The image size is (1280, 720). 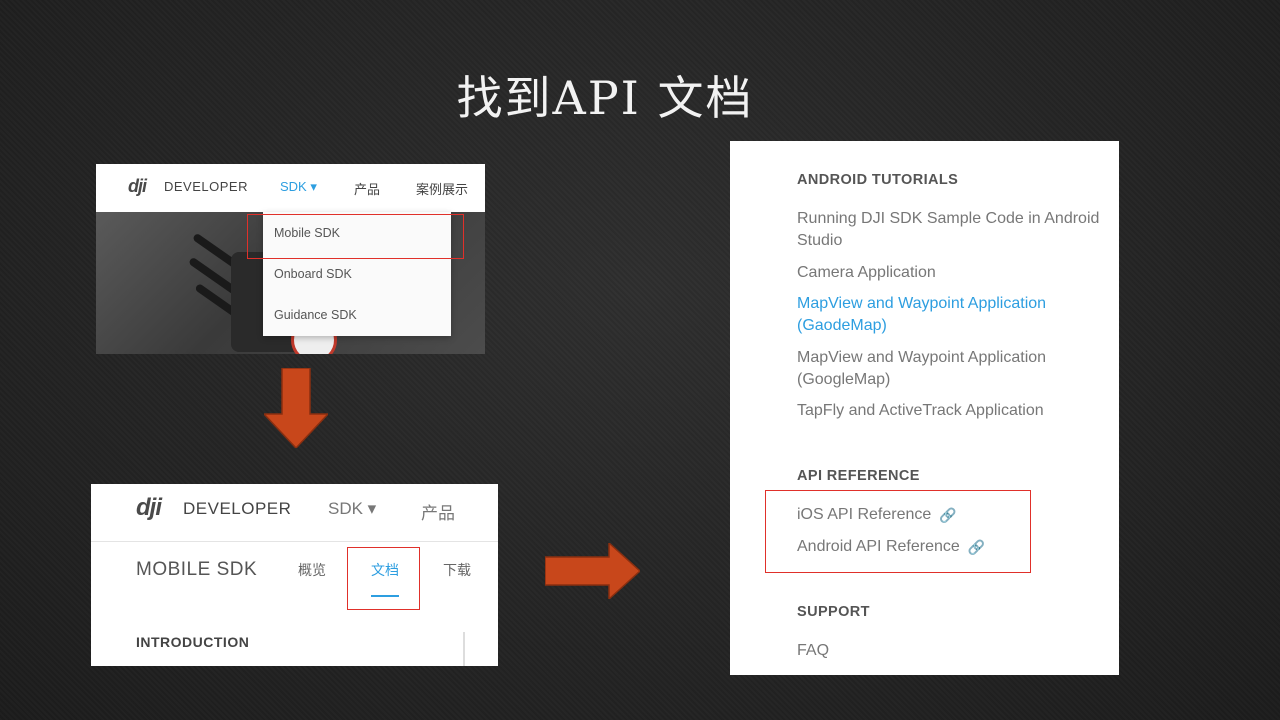 What do you see at coordinates (313, 274) in the screenshot?
I see `dropdown-item-onboard-sdk: Onboard SDK` at bounding box center [313, 274].